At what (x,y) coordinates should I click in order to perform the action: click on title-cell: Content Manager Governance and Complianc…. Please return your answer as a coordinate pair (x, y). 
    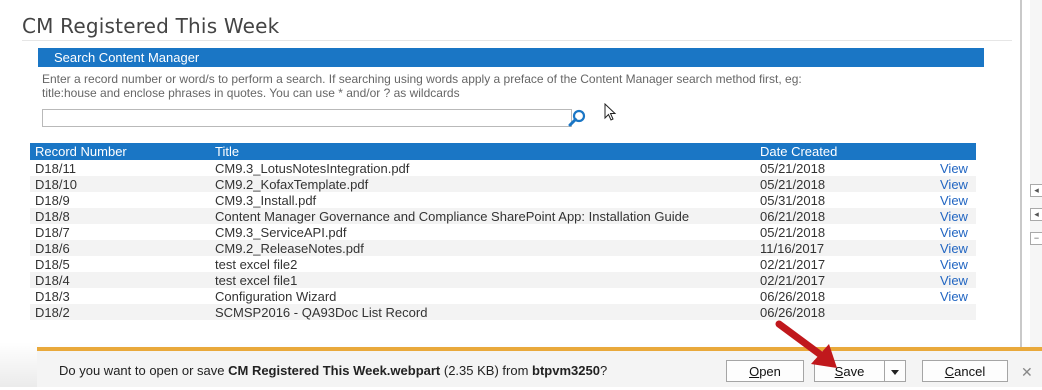
    Looking at the image, I should click on (482, 216).